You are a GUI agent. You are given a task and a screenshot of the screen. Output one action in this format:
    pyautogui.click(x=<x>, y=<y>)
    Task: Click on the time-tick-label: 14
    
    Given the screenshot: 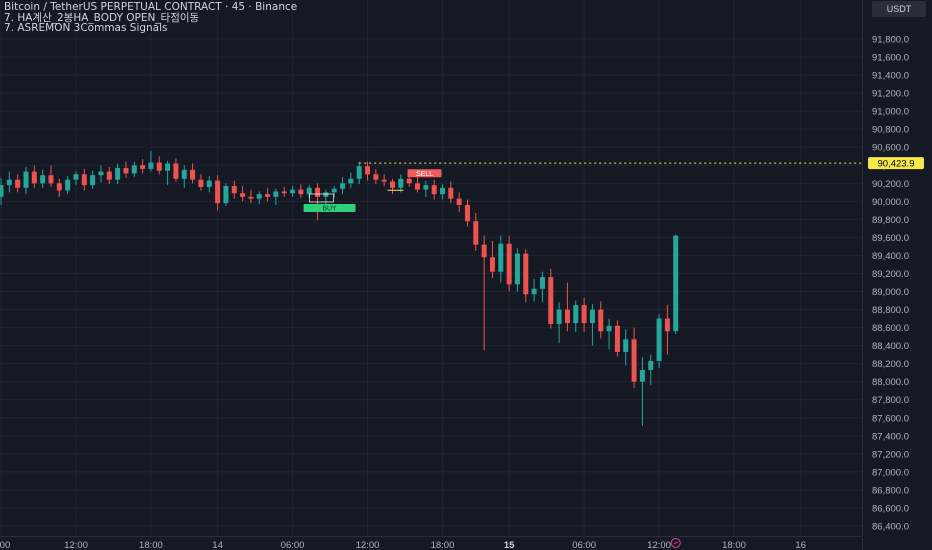 What is the action you would take?
    pyautogui.click(x=217, y=545)
    